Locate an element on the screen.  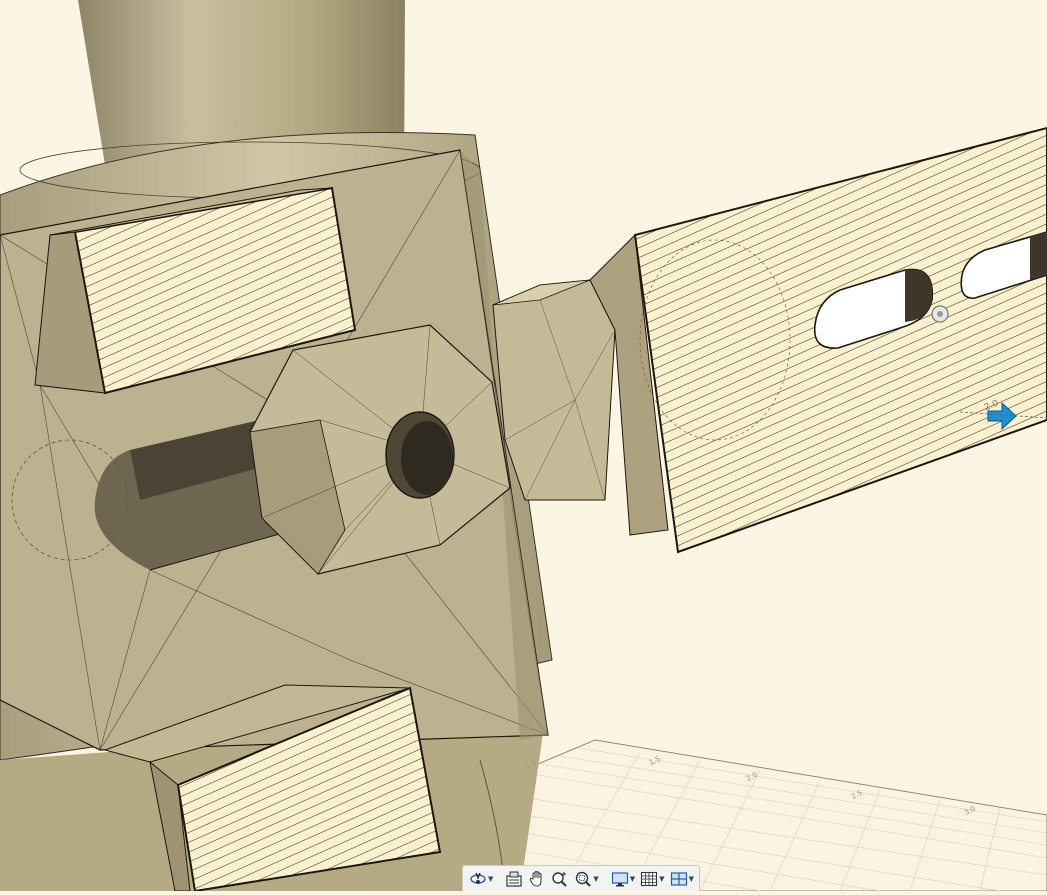
grid-settings-button: ▼ is located at coordinates (652, 879).